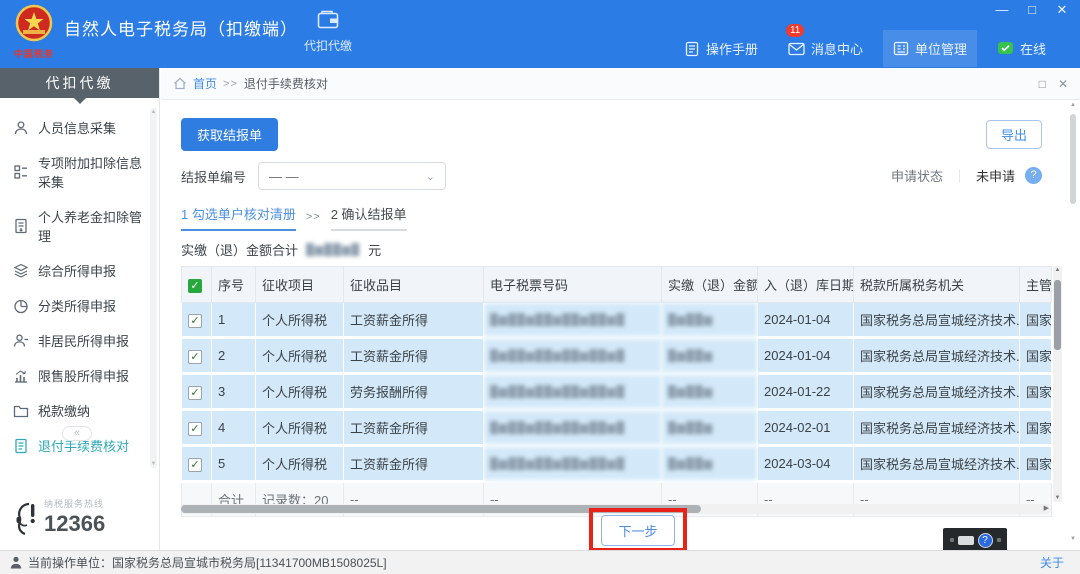 The image size is (1080, 574). I want to click on apply-status-row: 申请状态 ｜ 未申请 ?, so click(966, 175).